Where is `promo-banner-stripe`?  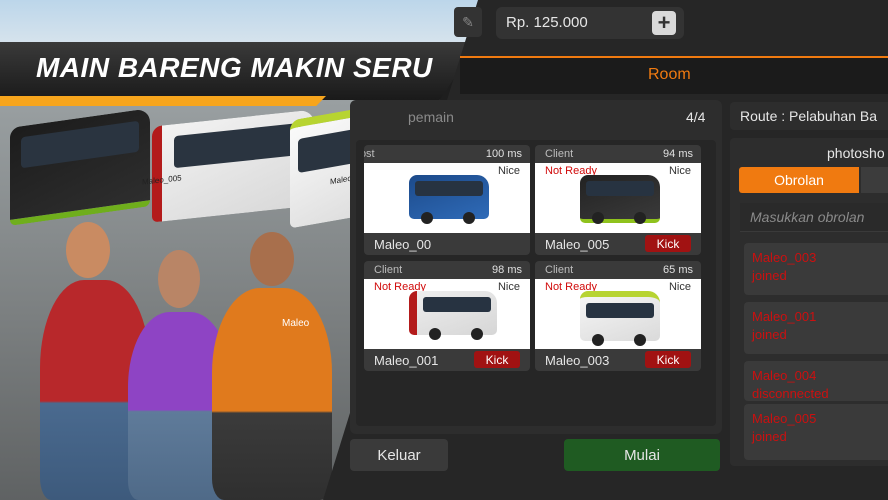 promo-banner-stripe is located at coordinates (163, 101).